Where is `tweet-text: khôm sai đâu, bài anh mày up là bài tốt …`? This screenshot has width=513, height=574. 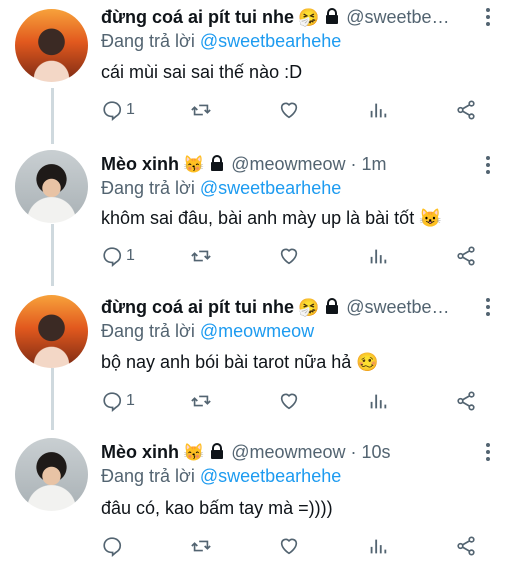 tweet-text: khôm sai đâu, bài anh mày up là bài tốt … is located at coordinates (271, 218).